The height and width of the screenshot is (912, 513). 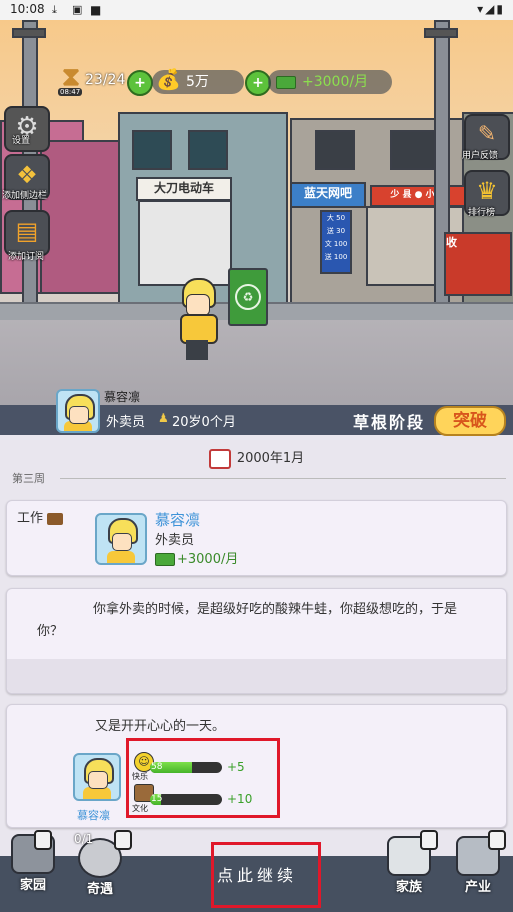 I want to click on courier-character, so click(x=198, y=321).